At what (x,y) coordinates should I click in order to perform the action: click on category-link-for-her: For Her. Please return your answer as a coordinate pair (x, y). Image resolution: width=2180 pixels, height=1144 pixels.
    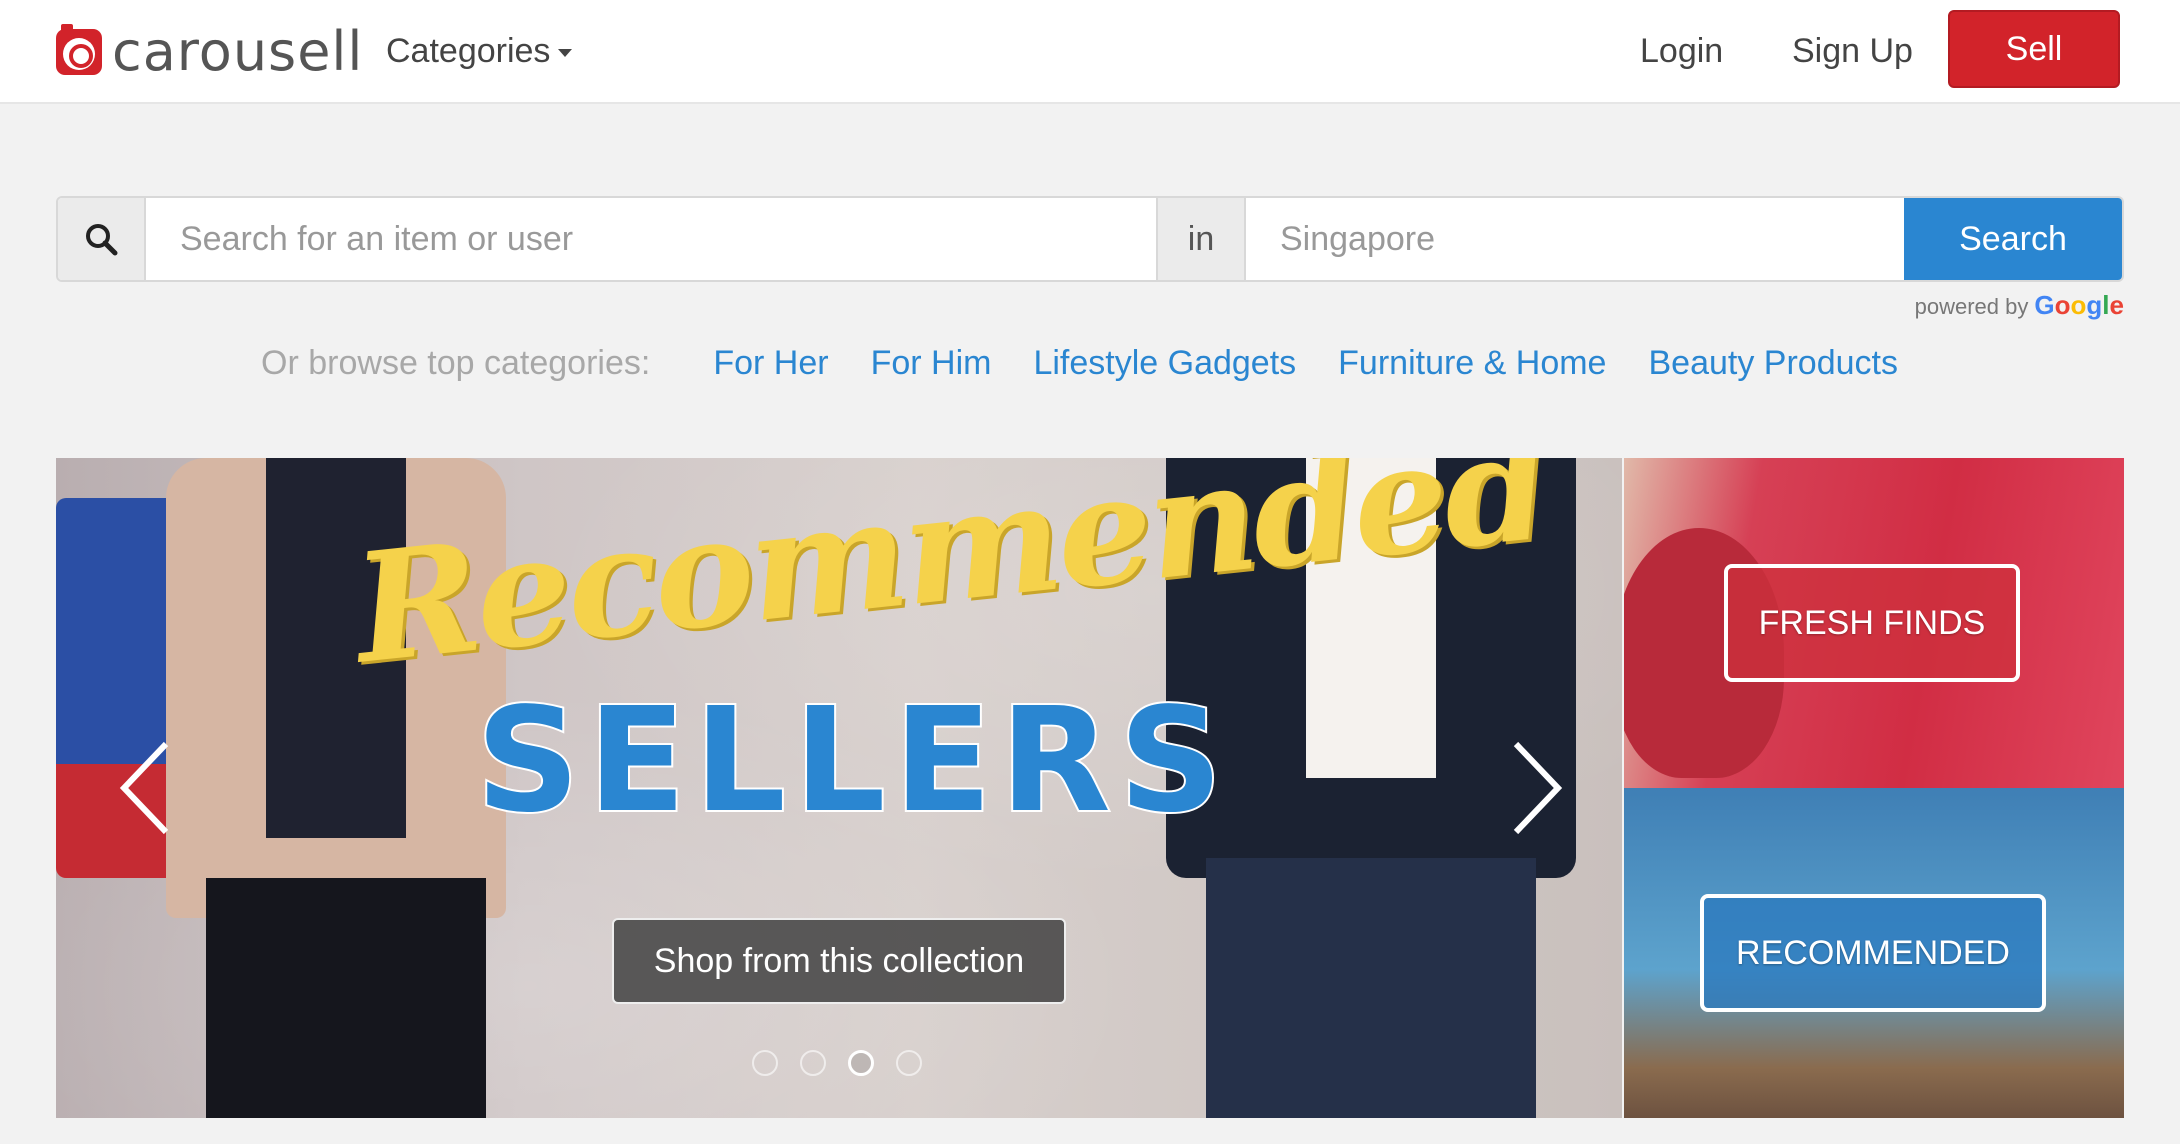
    Looking at the image, I should click on (770, 363).